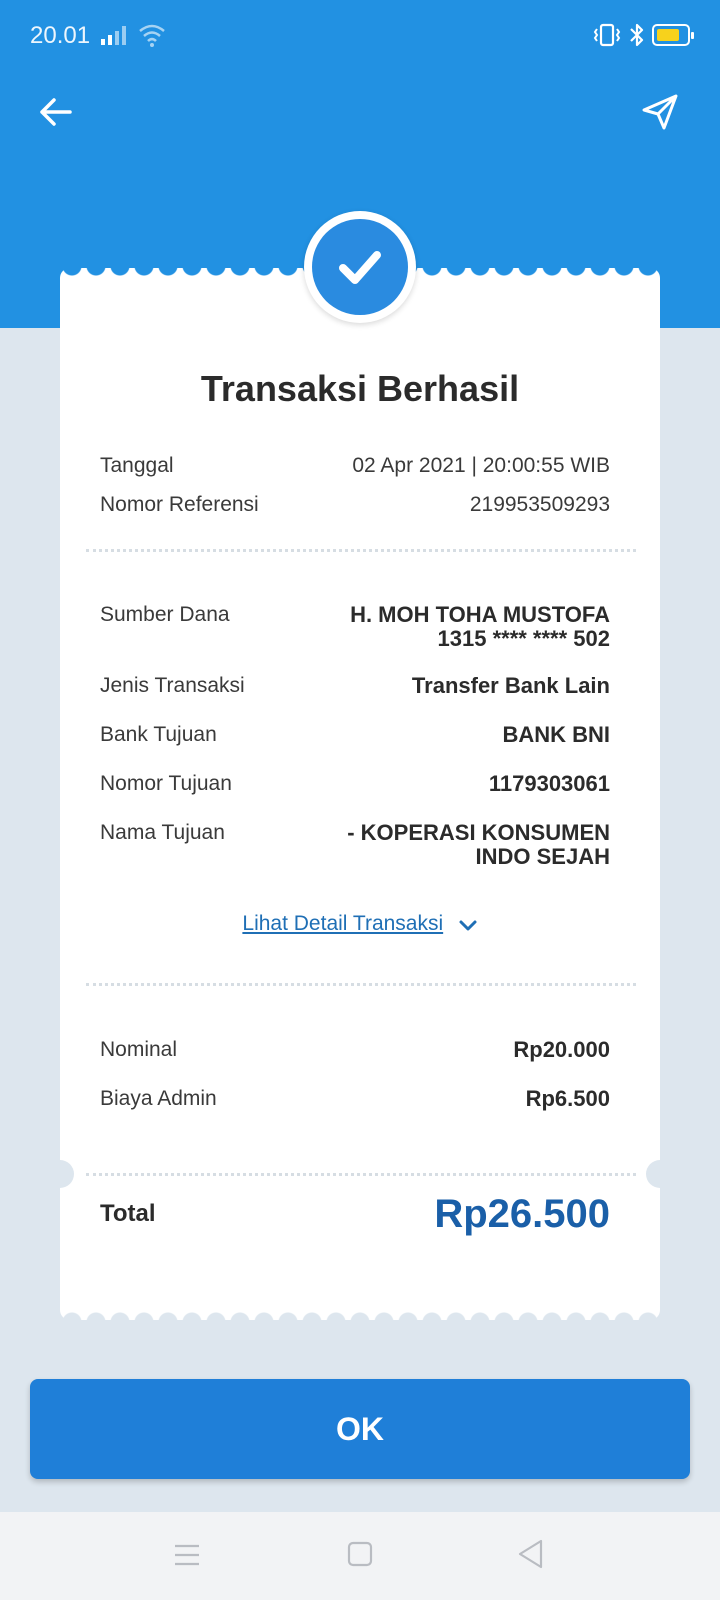 This screenshot has width=720, height=1600. Describe the element at coordinates (60, 35) in the screenshot. I see `status-time: 20.01` at that location.